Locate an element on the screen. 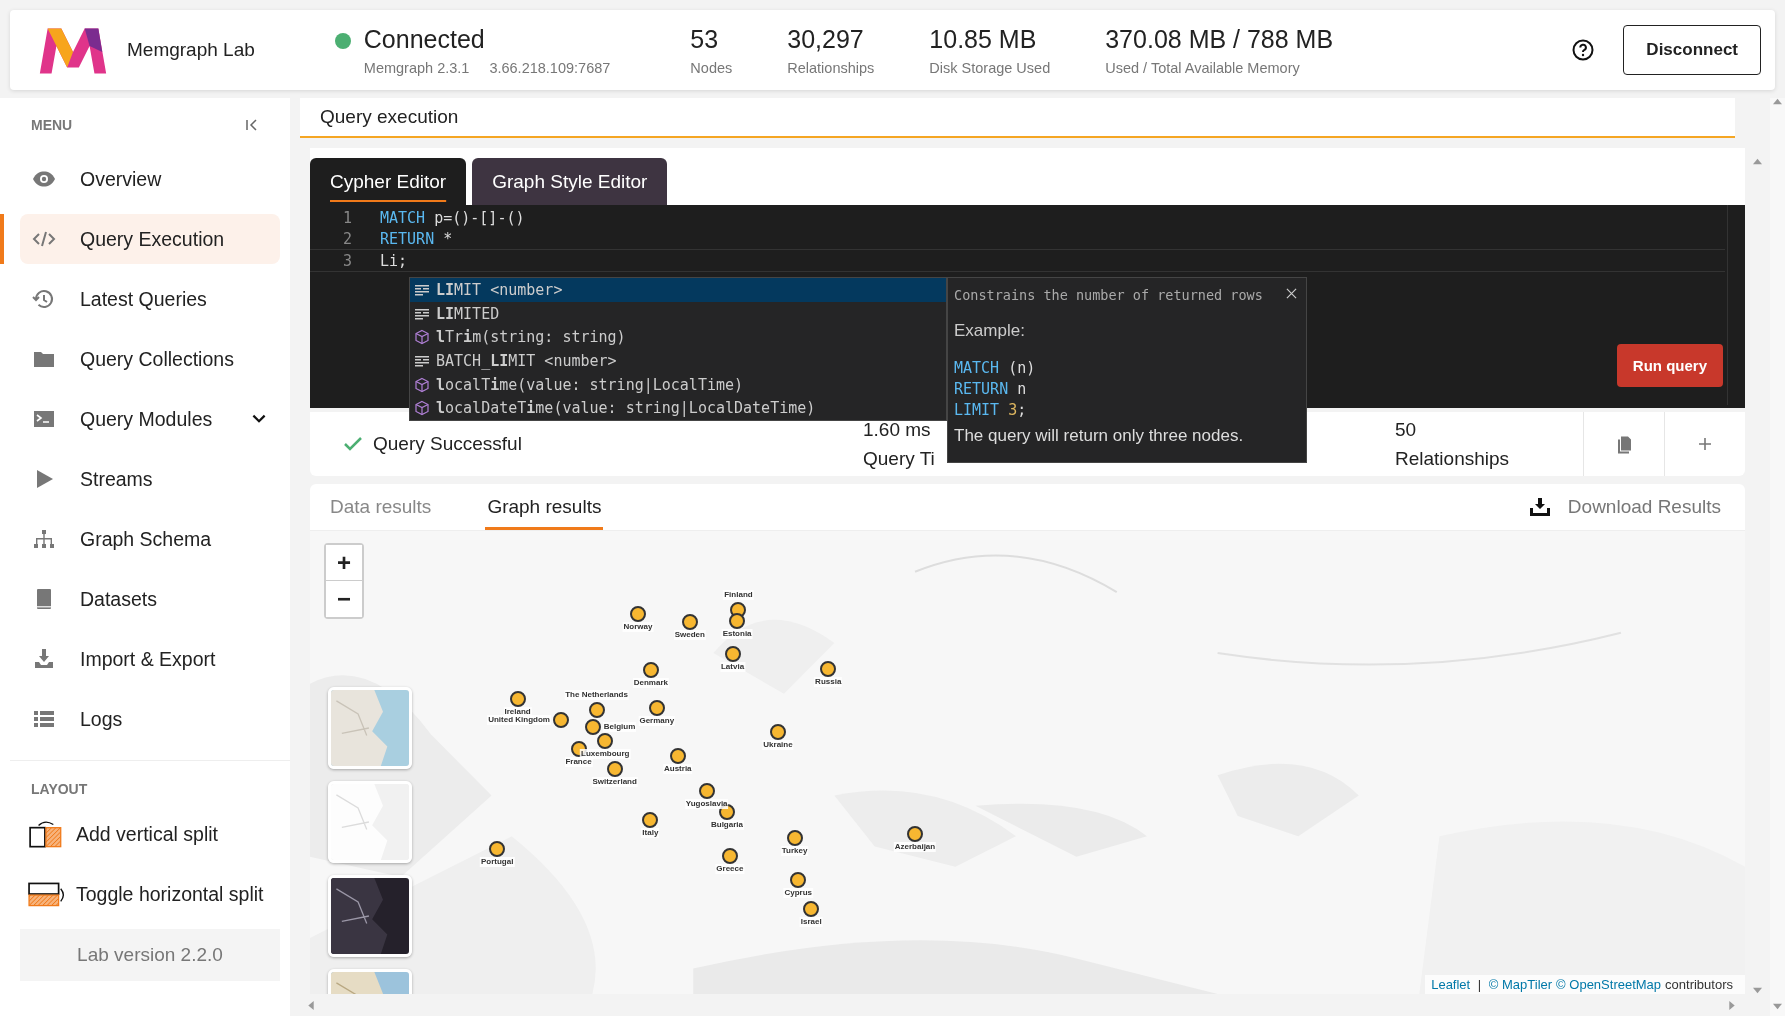  map-attribution: Leaflet | © MapTiler © OpenStreetMap contributors is located at coordinates (1585, 984).